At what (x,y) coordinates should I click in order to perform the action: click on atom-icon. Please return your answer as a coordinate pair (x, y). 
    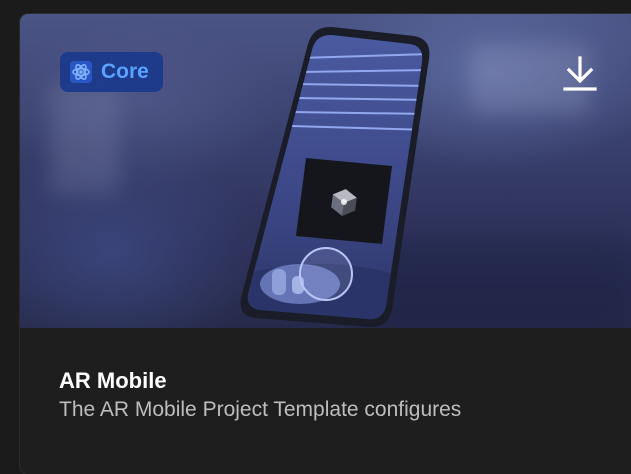
    Looking at the image, I should click on (81, 72).